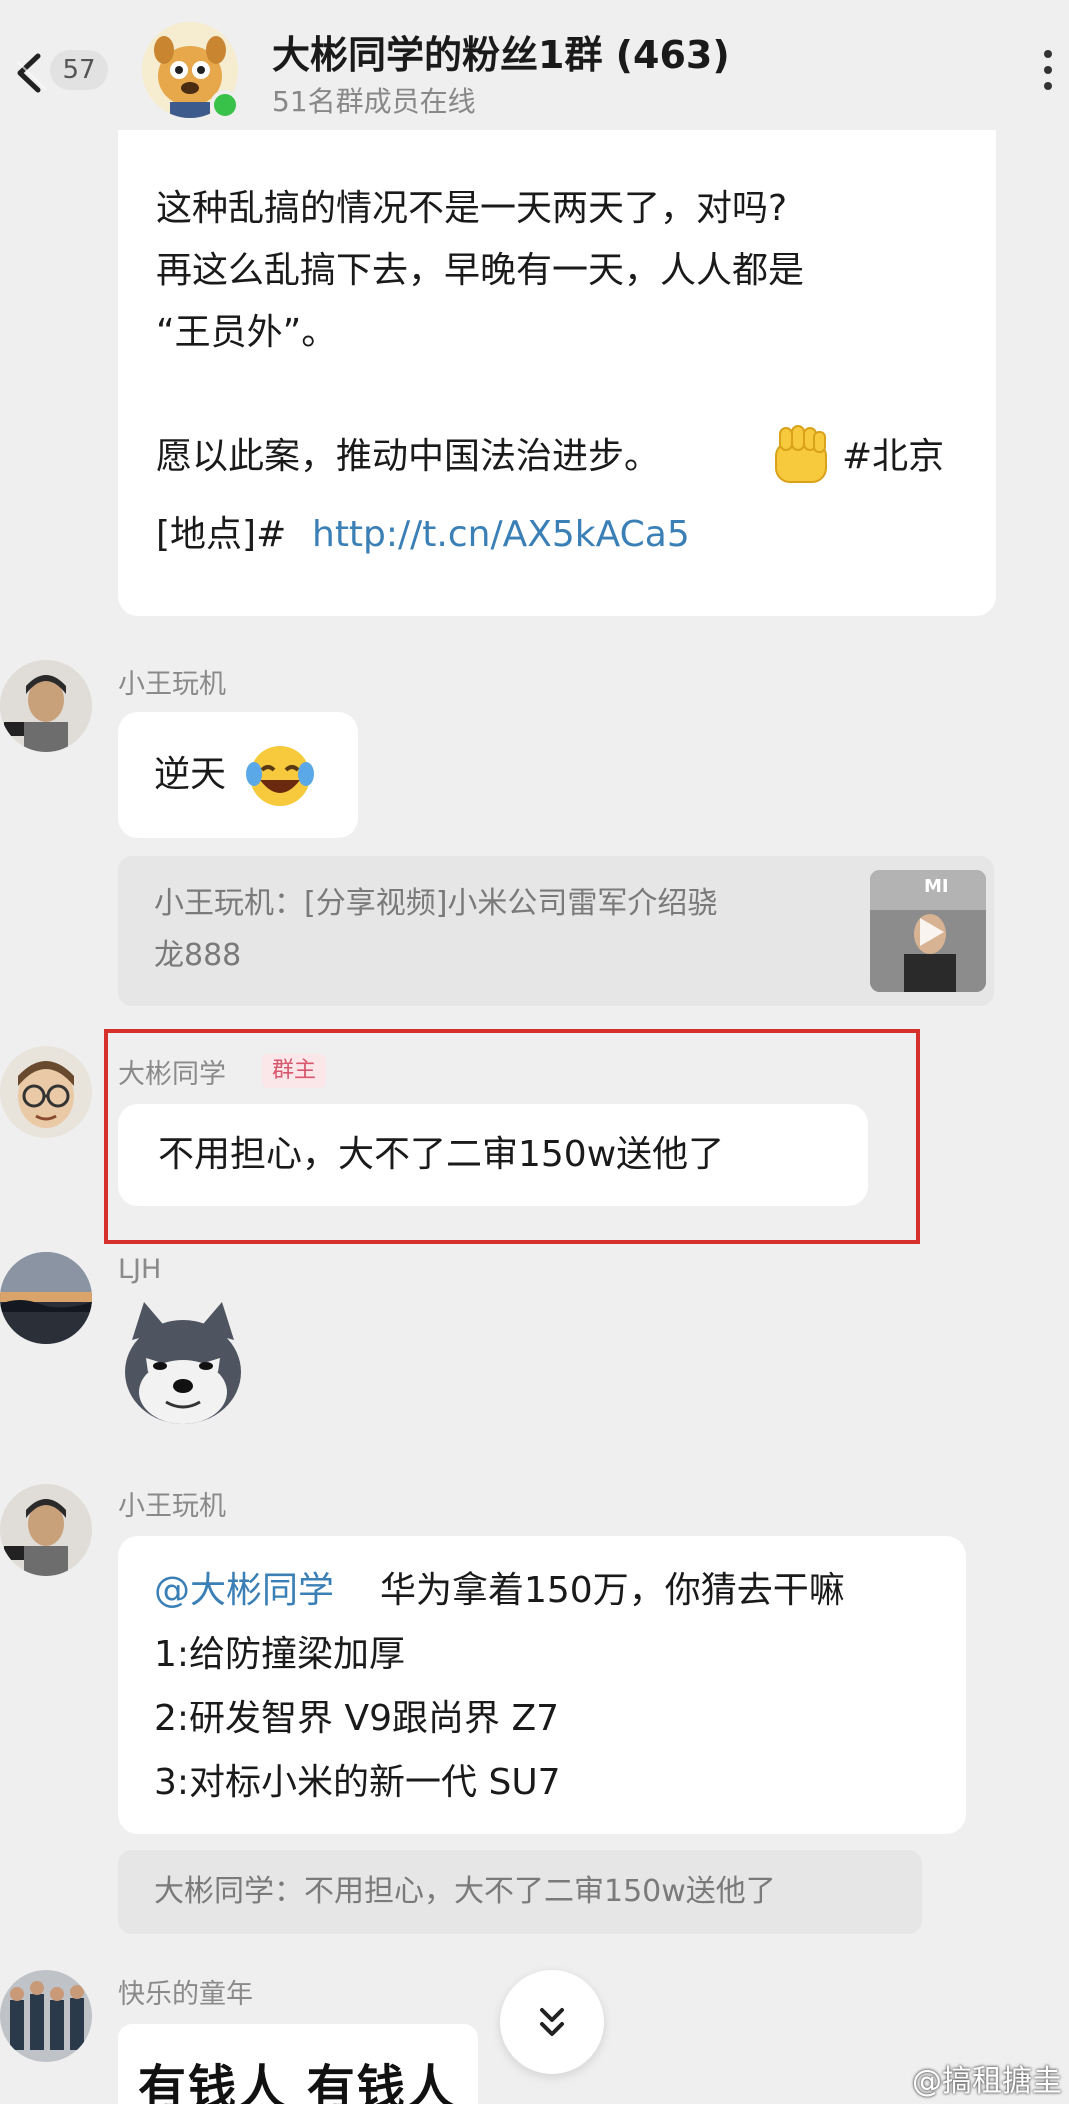 Image resolution: width=1069 pixels, height=2104 pixels. What do you see at coordinates (297, 2082) in the screenshot?
I see `image-caption: 有钱人 有钱人` at bounding box center [297, 2082].